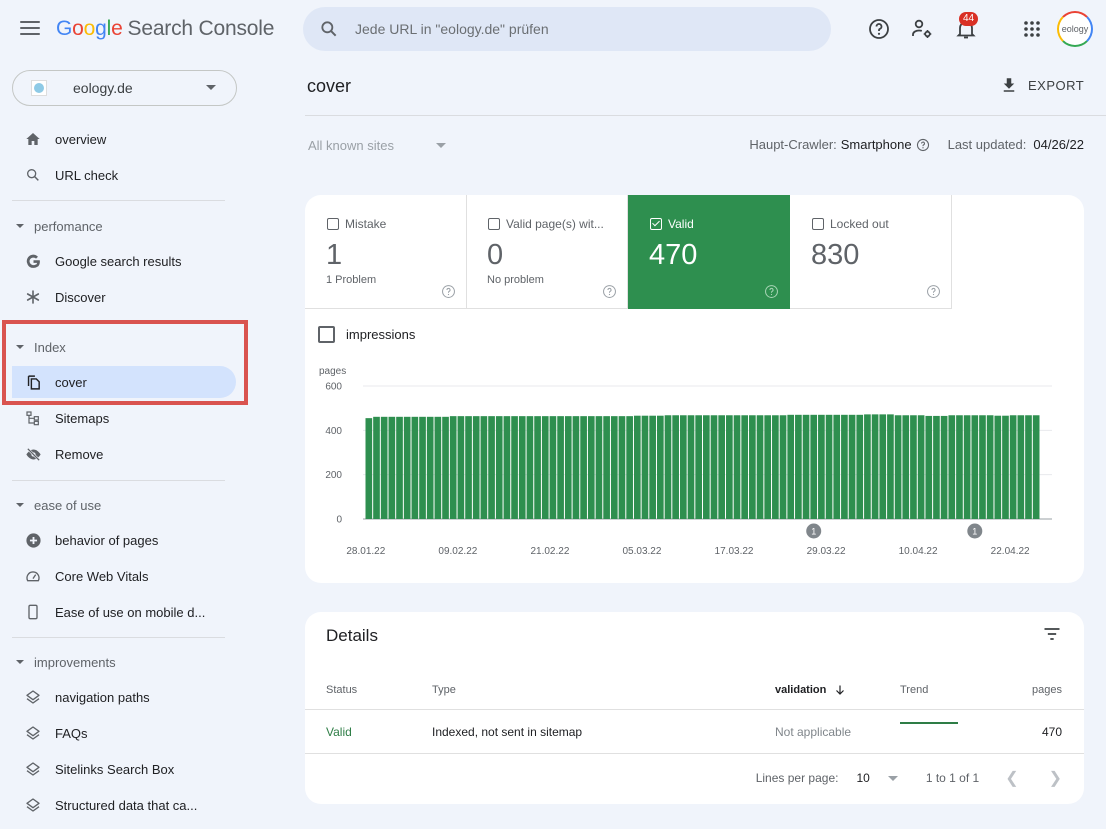  What do you see at coordinates (862, 778) in the screenshot?
I see `lines-per-page-select: 10` at bounding box center [862, 778].